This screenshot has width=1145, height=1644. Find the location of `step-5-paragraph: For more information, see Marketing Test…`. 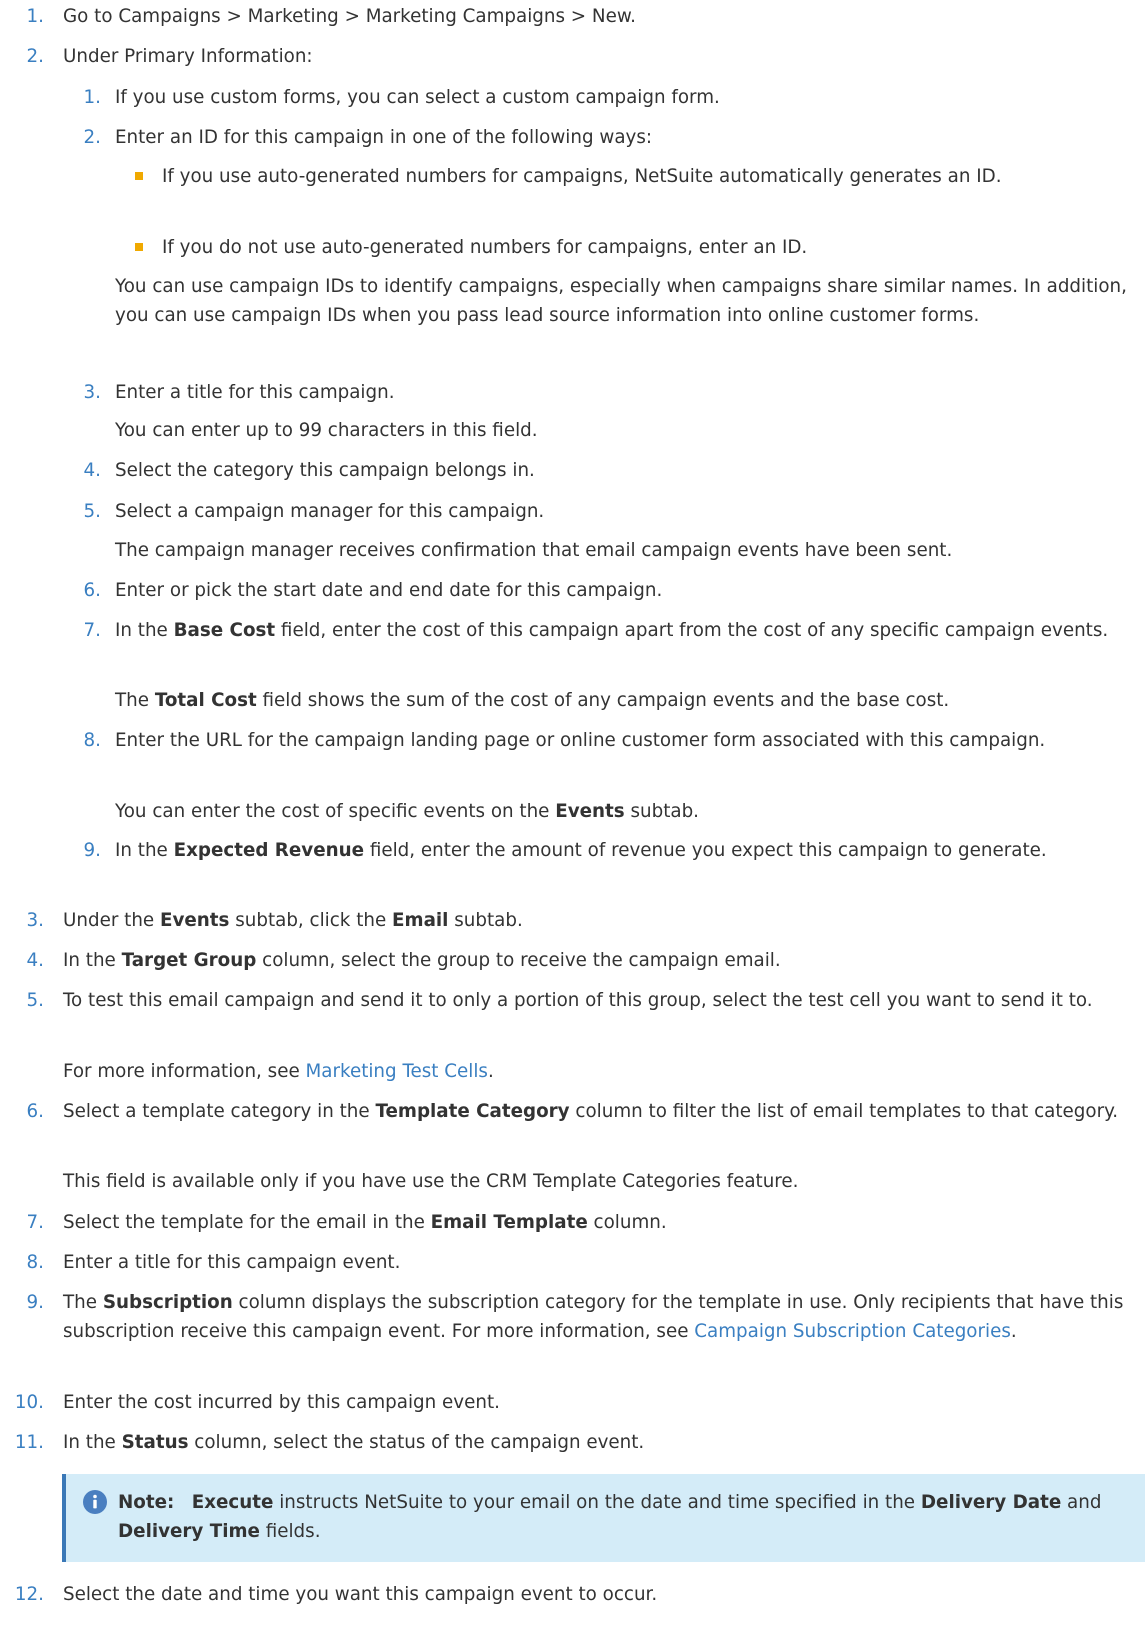

step-5-paragraph: For more information, see Marketing Test… is located at coordinates (569, 1071).